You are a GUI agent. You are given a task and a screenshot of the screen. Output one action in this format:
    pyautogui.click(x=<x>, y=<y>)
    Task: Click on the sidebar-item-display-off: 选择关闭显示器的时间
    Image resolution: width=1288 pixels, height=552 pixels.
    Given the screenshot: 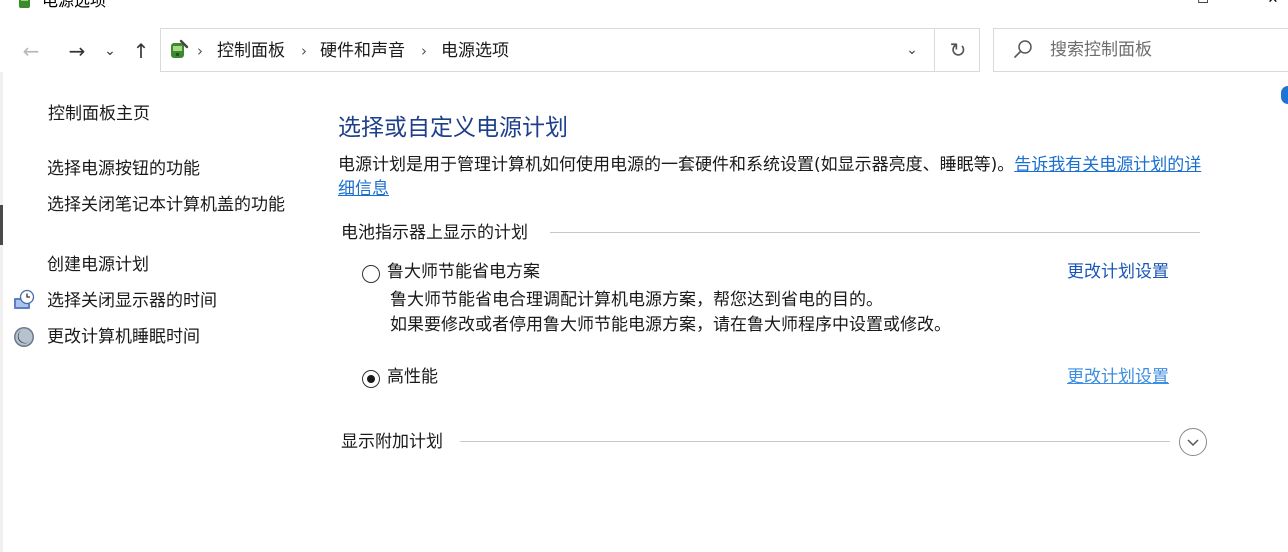 What is the action you would take?
    pyautogui.click(x=132, y=301)
    